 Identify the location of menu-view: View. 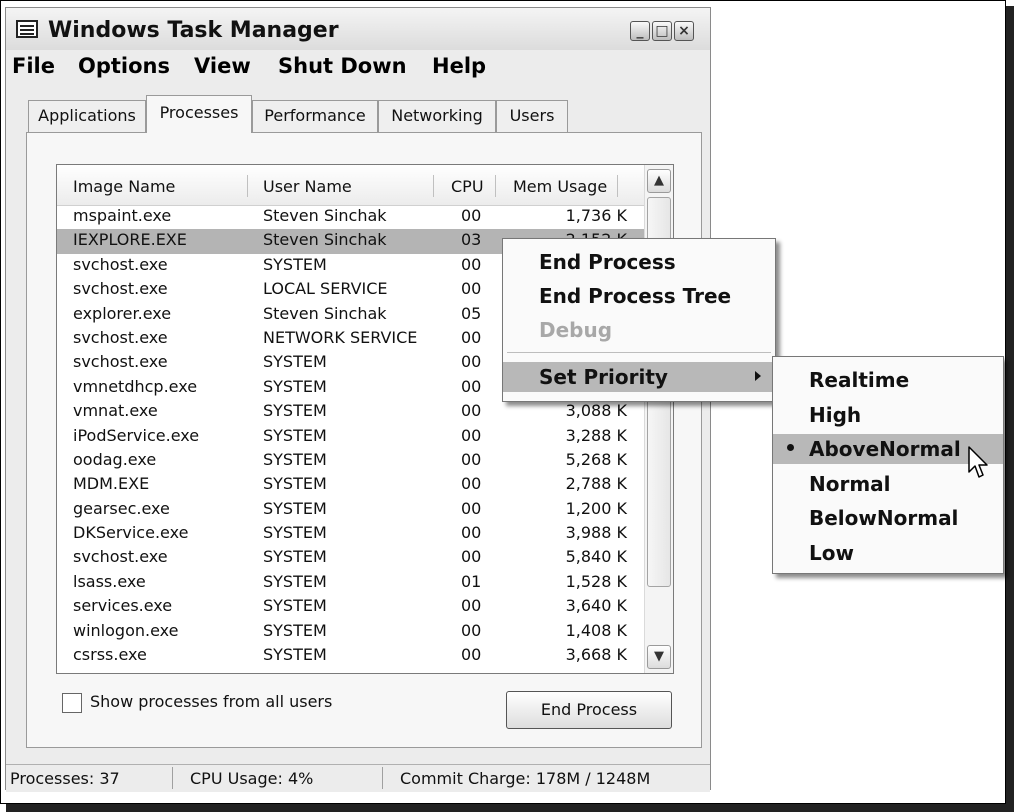
(222, 66).